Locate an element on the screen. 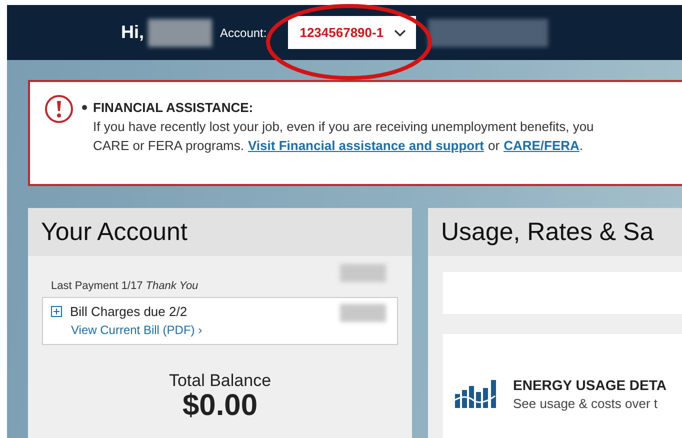 This screenshot has height=438, width=682. expand-icon is located at coordinates (56, 311).